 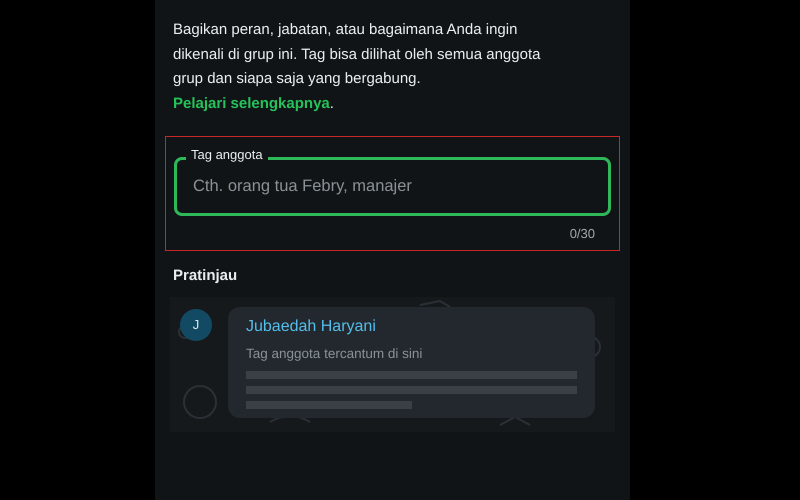 I want to click on sender-name: Jubaedah Haryani, so click(x=311, y=327).